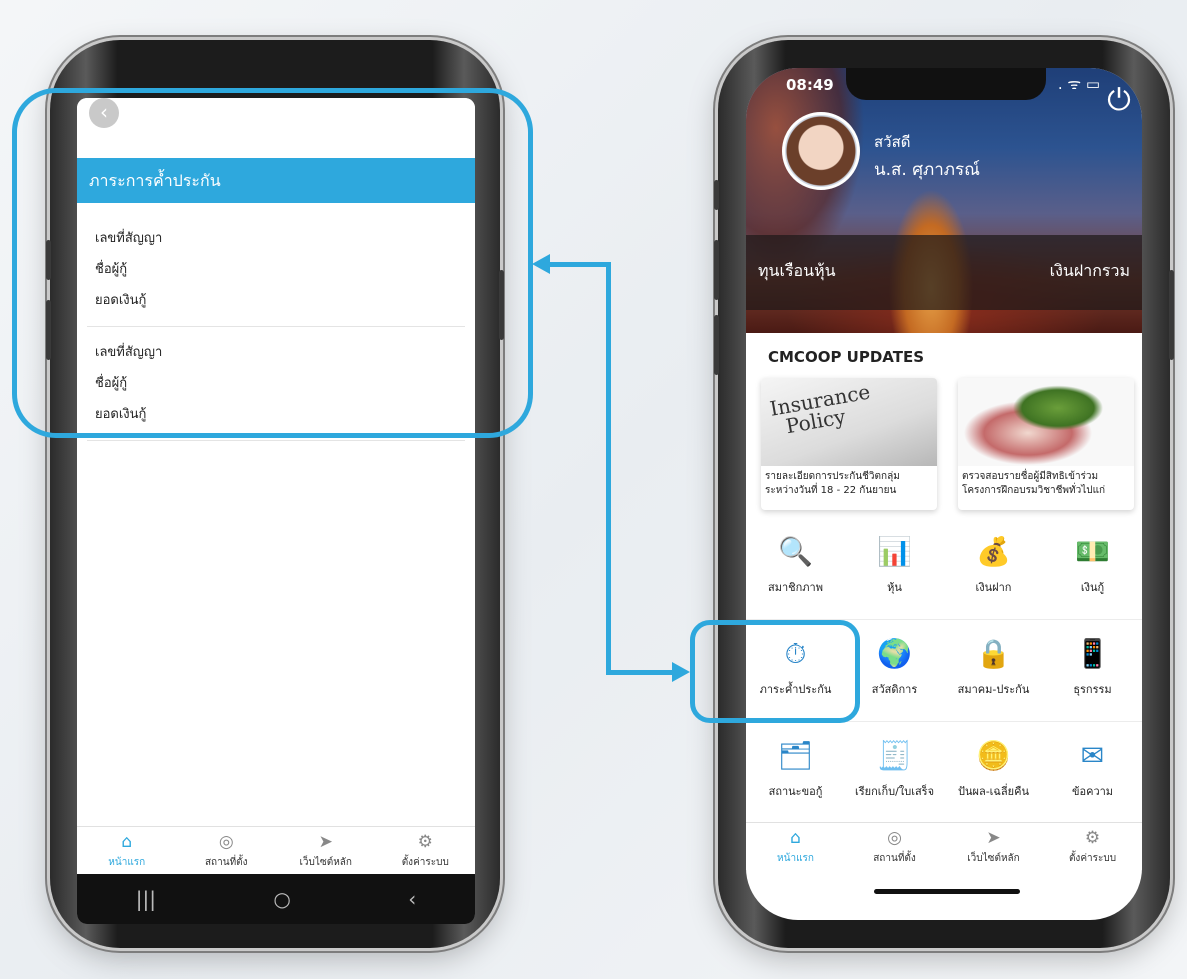  What do you see at coordinates (146, 899) in the screenshot?
I see `recents-button: |||` at bounding box center [146, 899].